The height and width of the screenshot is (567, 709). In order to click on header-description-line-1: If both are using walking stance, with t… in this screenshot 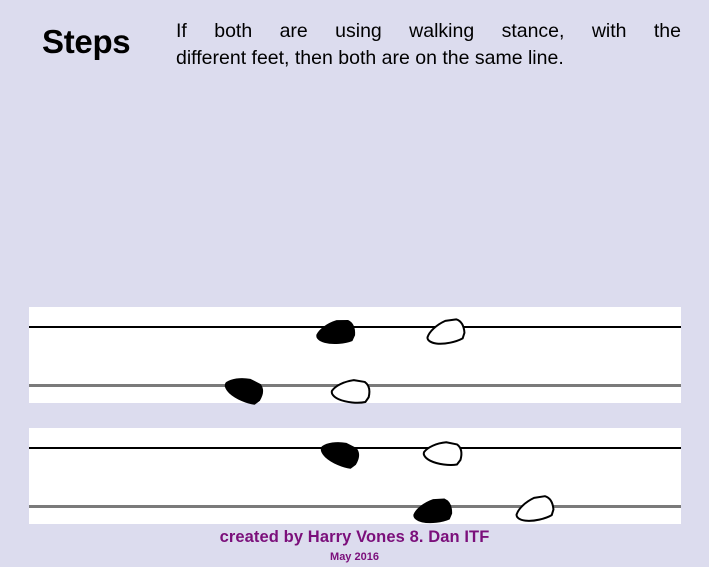, I will do `click(428, 31)`.